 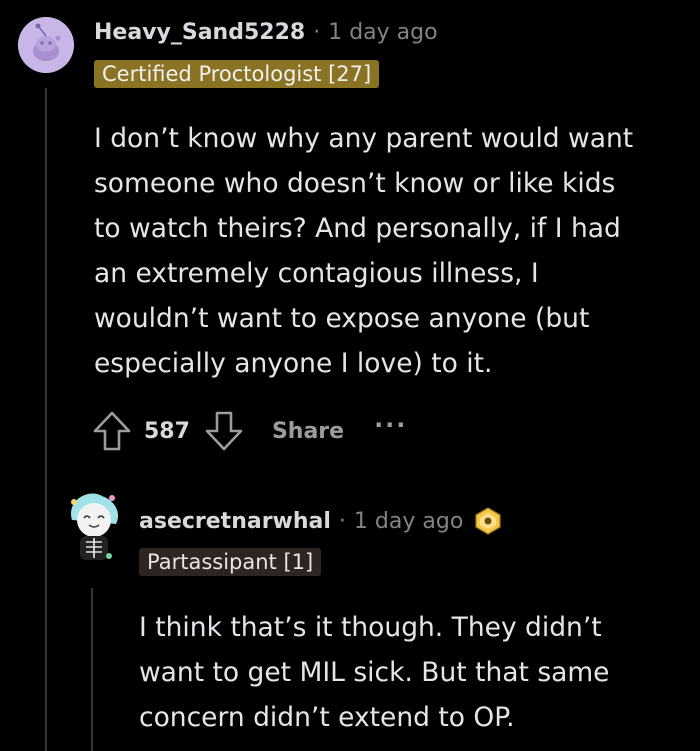 I want to click on comment-meta: Heavy_Sand5228 · 1 day ago, so click(x=266, y=32).